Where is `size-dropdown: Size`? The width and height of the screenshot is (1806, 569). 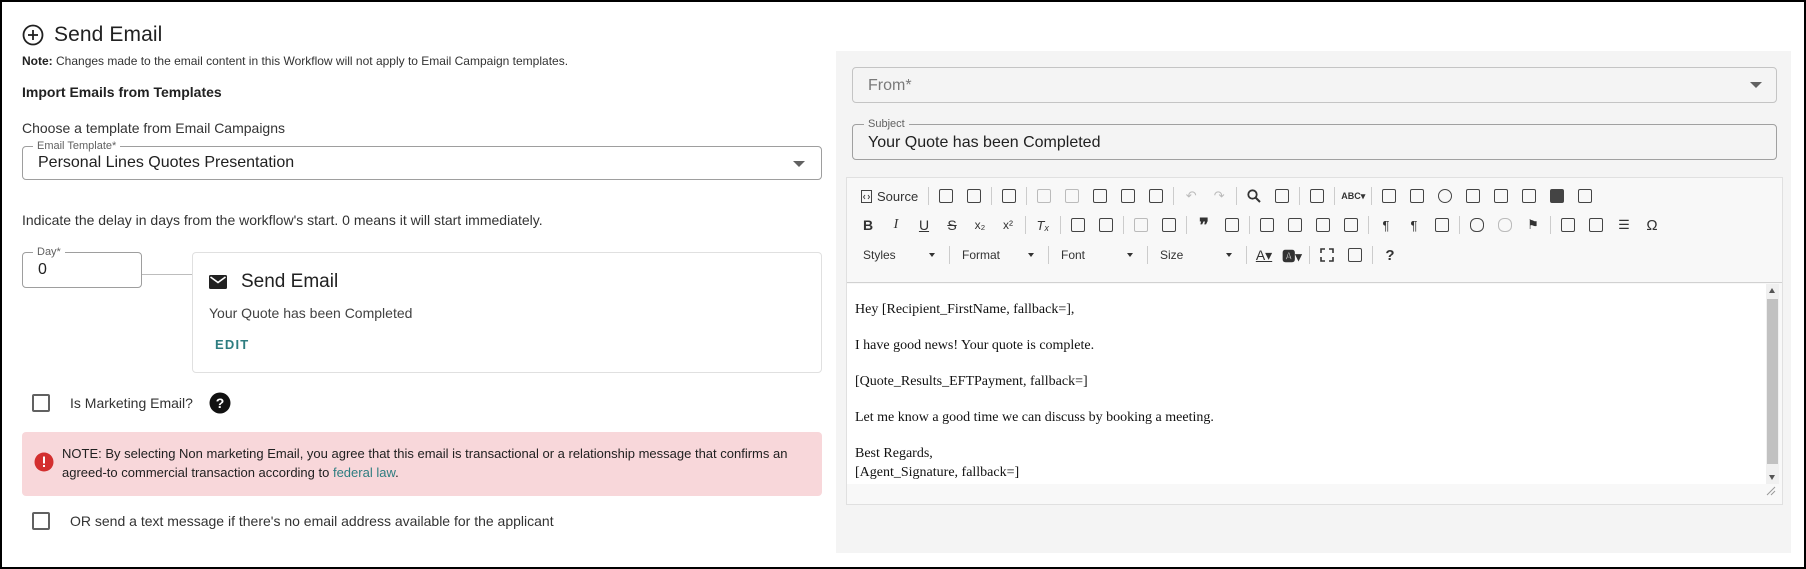
size-dropdown: Size is located at coordinates (1196, 255).